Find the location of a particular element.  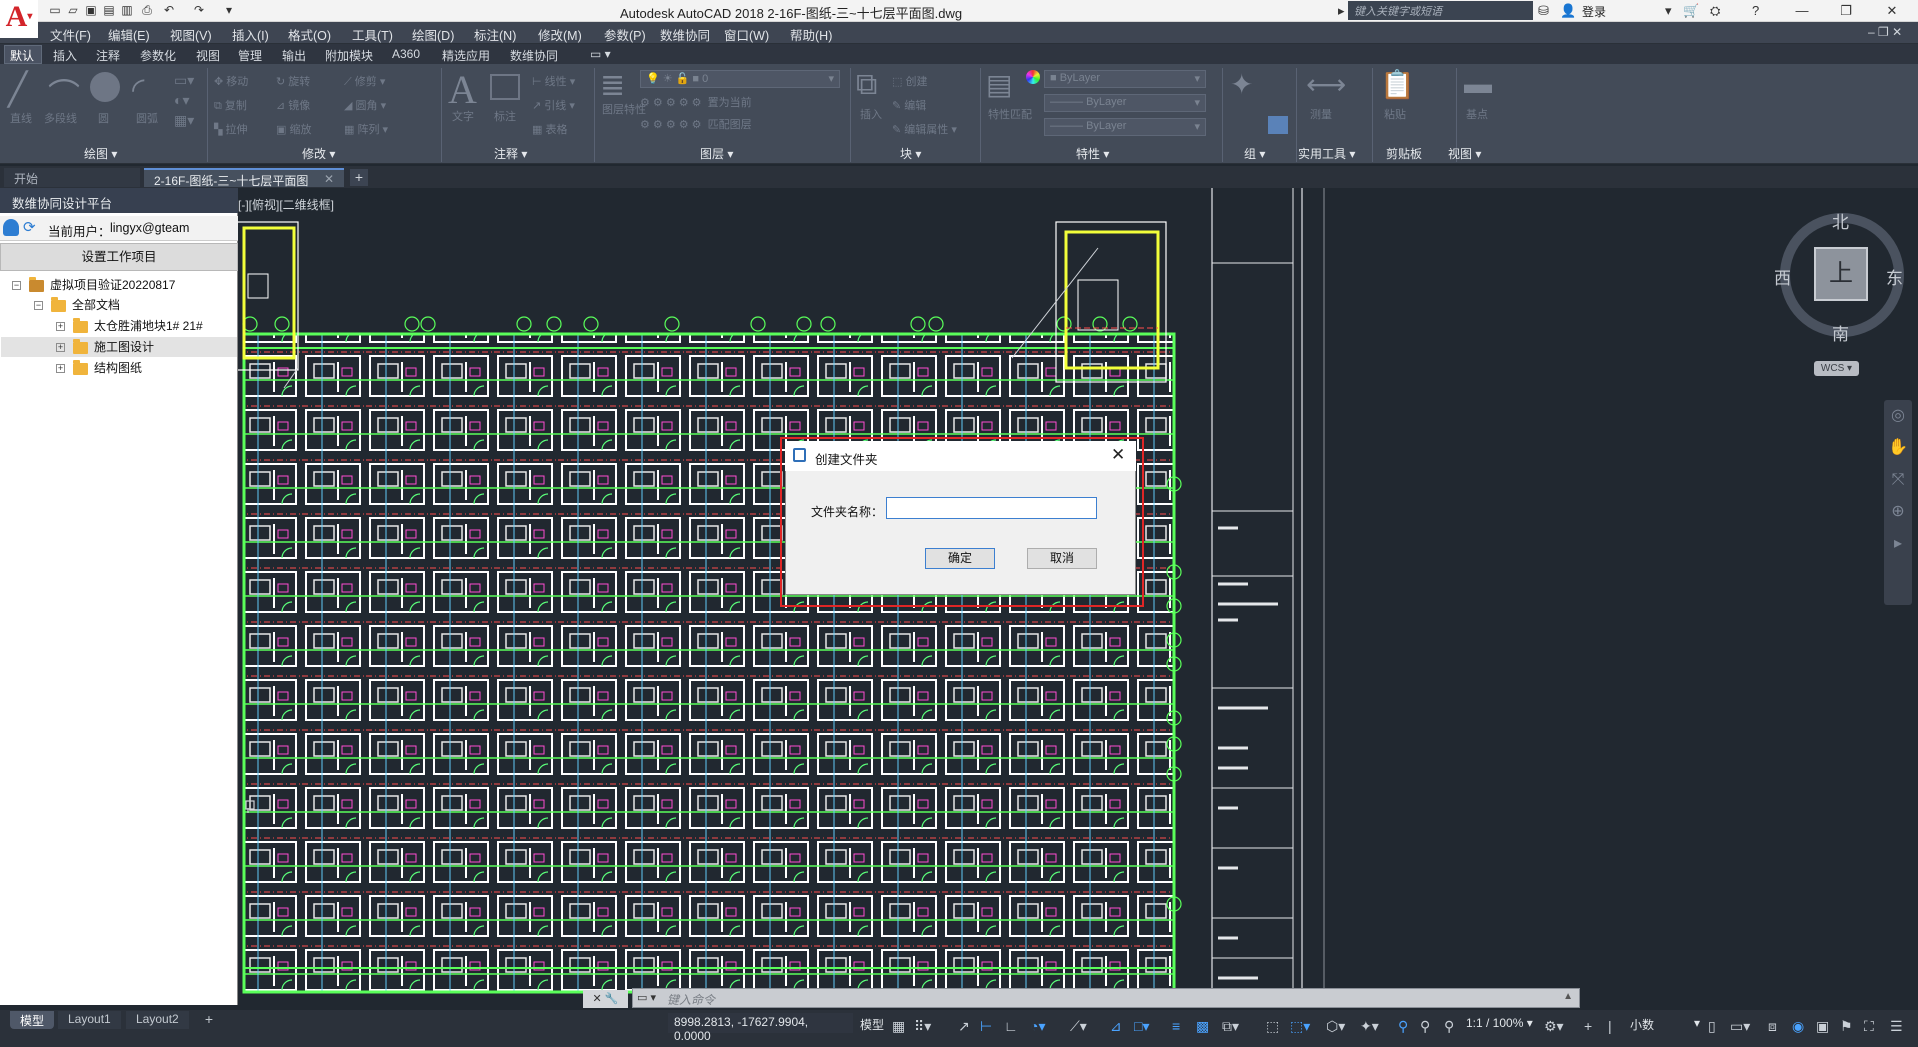

command-line-controls: ✕ 🔧 is located at coordinates (605, 999).